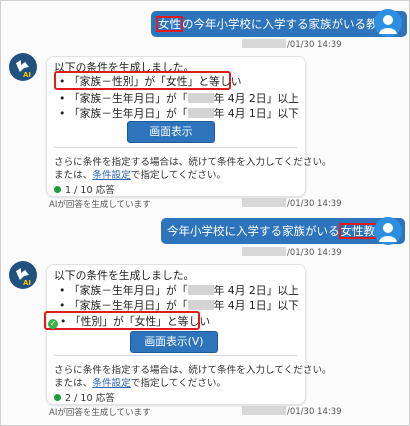 Image resolution: width=410 pixels, height=426 pixels. What do you see at coordinates (253, 231) in the screenshot?
I see `user-message-2-text-pre: 今年小学校に入学する家族がいる` at bounding box center [253, 231].